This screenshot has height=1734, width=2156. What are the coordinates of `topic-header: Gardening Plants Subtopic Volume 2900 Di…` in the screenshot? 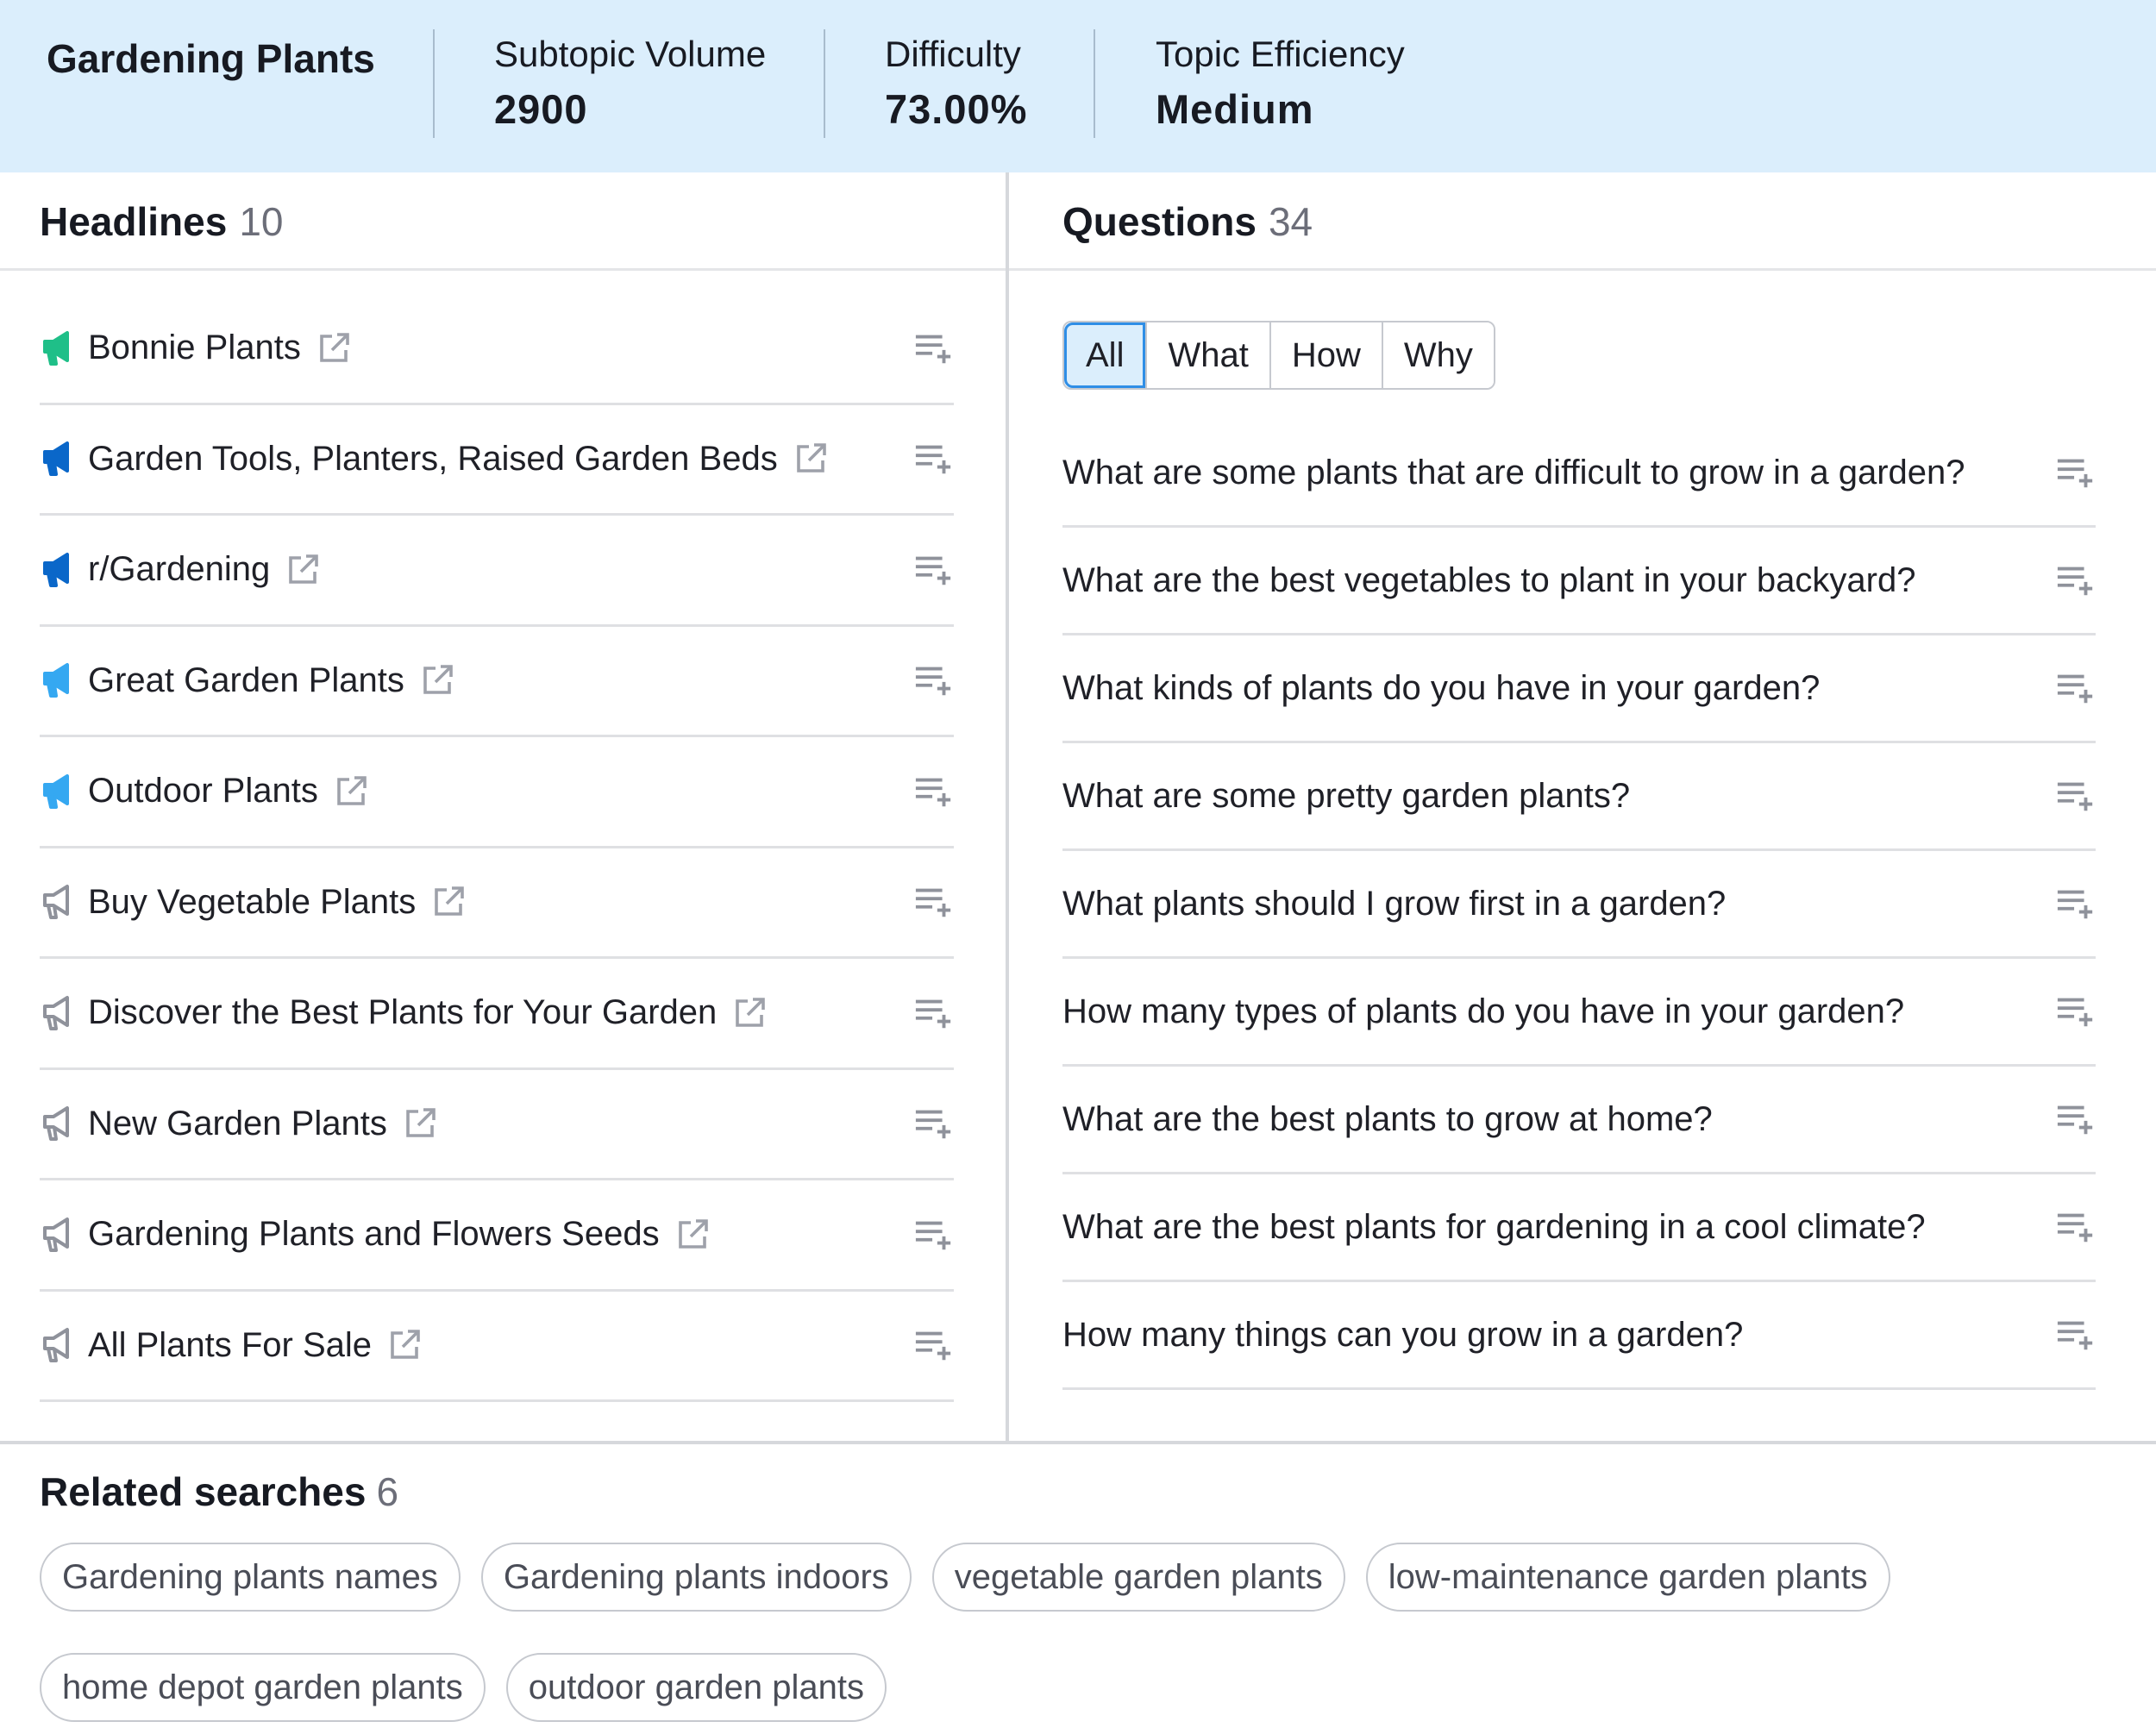 It's located at (1078, 86).